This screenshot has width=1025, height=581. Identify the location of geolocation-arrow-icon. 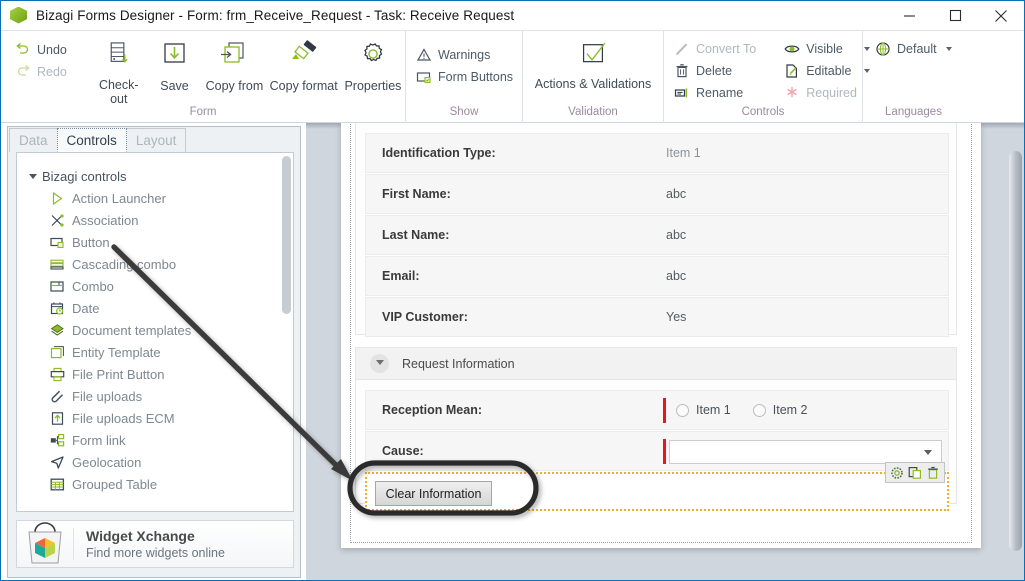
(57, 462).